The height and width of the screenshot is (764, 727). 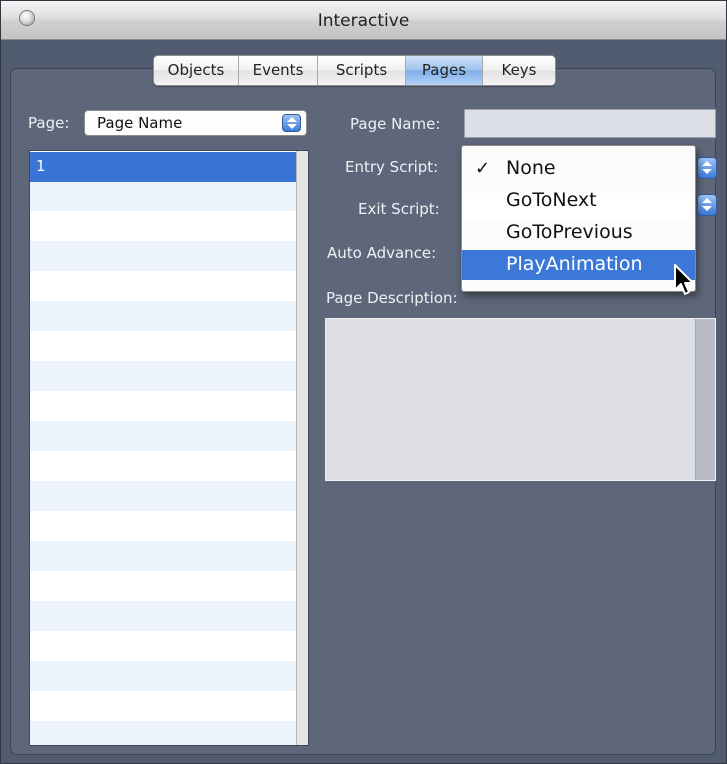 What do you see at coordinates (519, 70) in the screenshot?
I see `tab-keys: Keys` at bounding box center [519, 70].